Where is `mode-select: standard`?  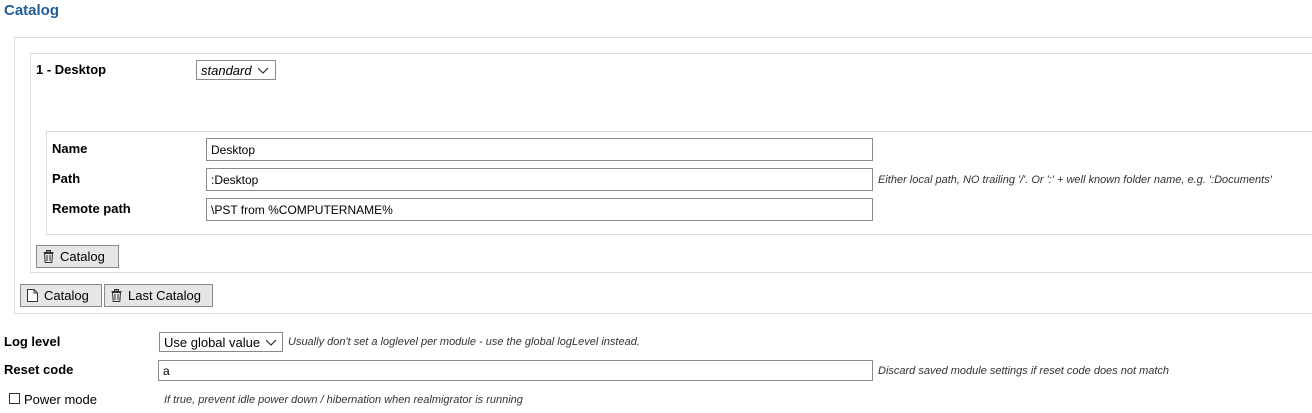 mode-select: standard is located at coordinates (236, 70).